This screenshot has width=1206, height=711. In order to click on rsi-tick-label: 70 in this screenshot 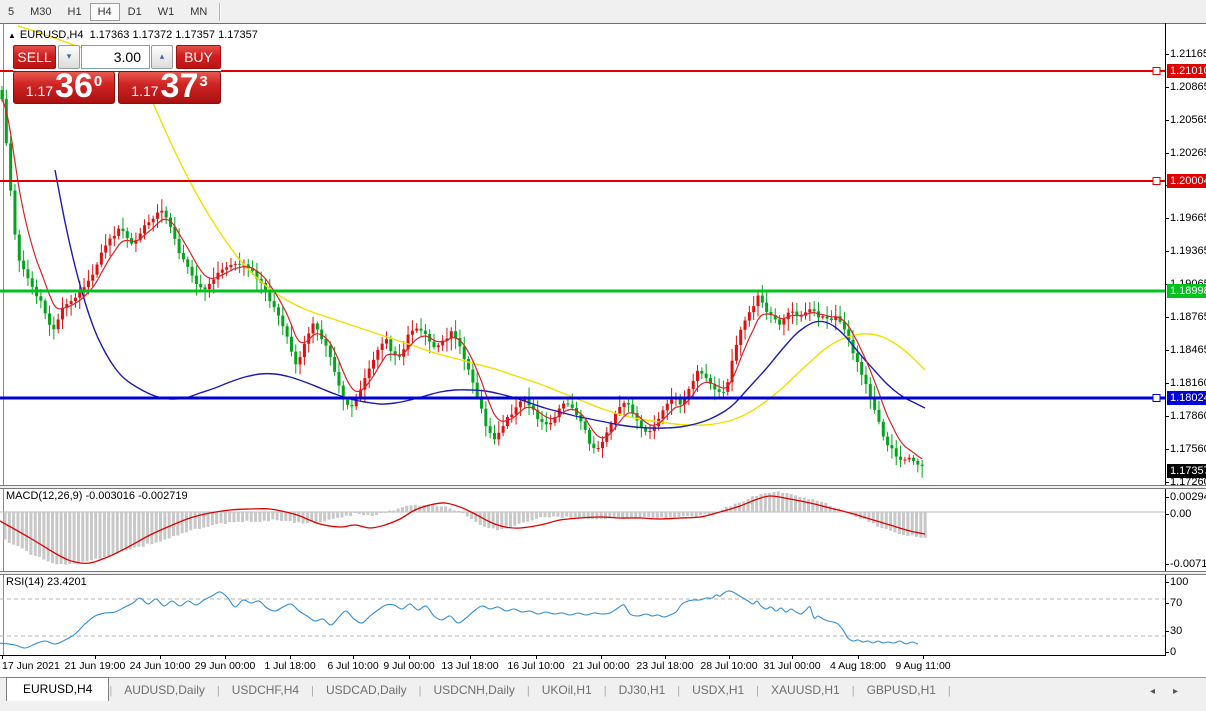, I will do `click(1176, 603)`.